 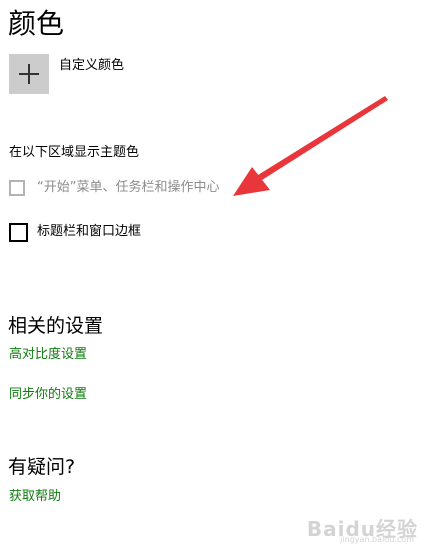 I want to click on start-taskbar-checkbox, so click(x=17, y=188).